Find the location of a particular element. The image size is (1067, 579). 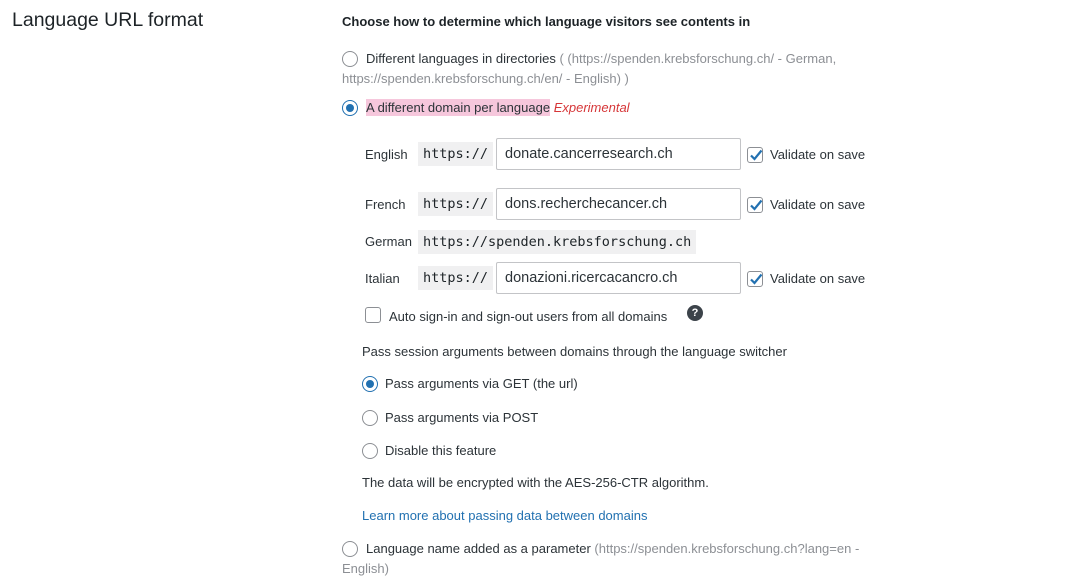

domain-input-italian is located at coordinates (618, 278).